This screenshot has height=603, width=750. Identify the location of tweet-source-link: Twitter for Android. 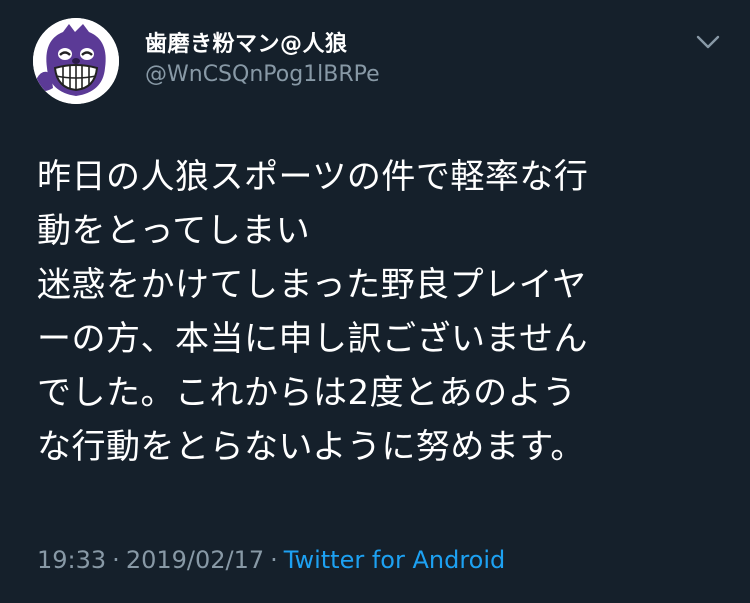
(394, 560).